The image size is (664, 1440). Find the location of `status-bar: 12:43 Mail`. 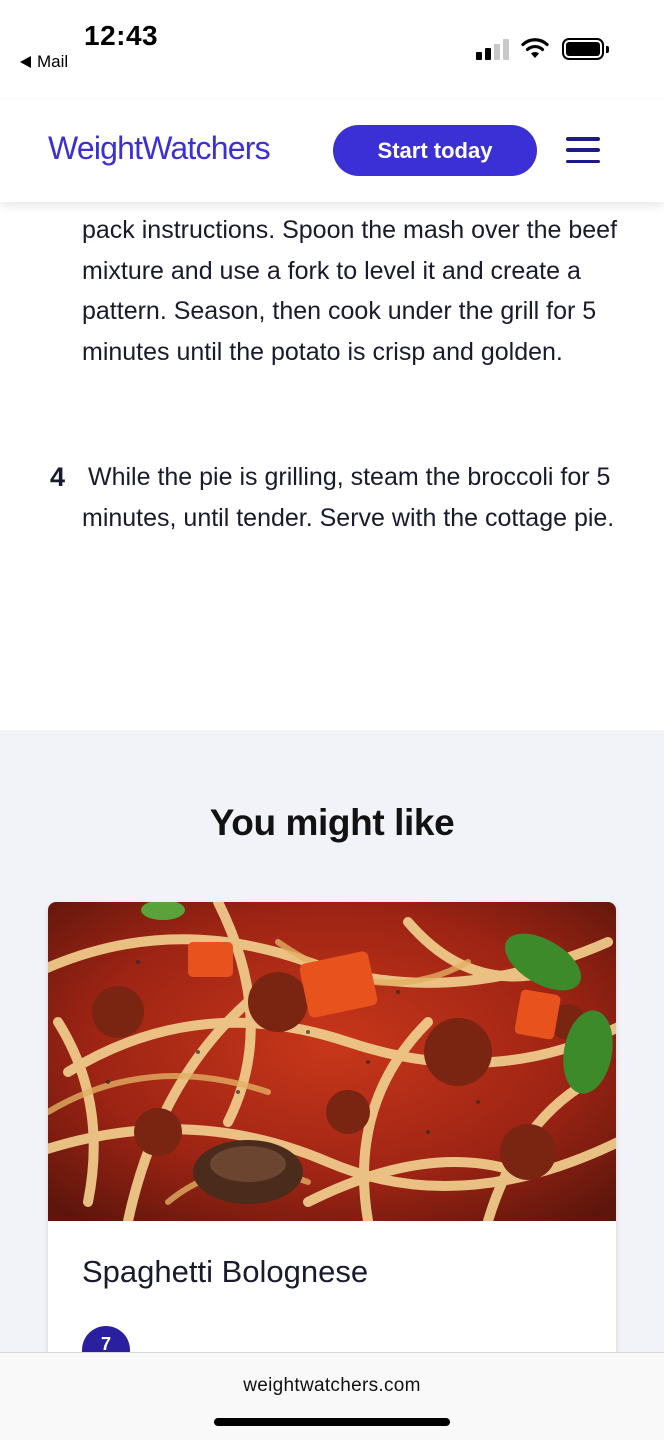

status-bar: 12:43 Mail is located at coordinates (332, 50).